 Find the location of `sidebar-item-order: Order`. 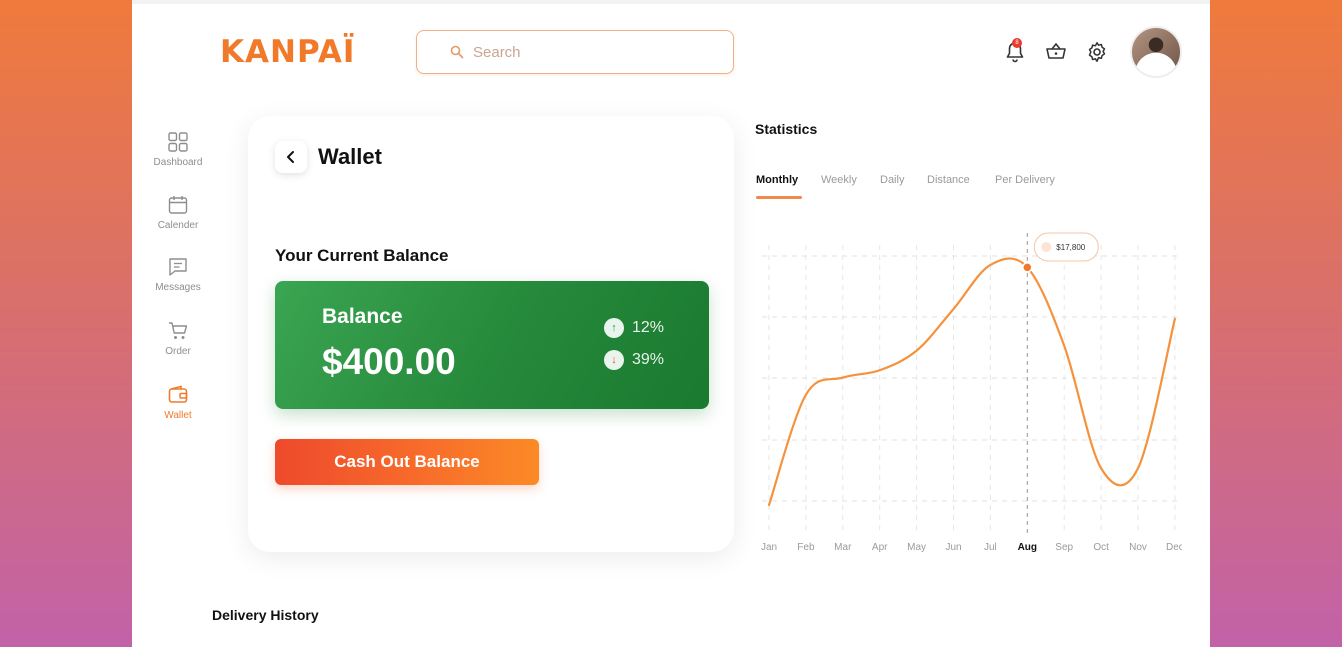

sidebar-item-order: Order is located at coordinates (178, 338).